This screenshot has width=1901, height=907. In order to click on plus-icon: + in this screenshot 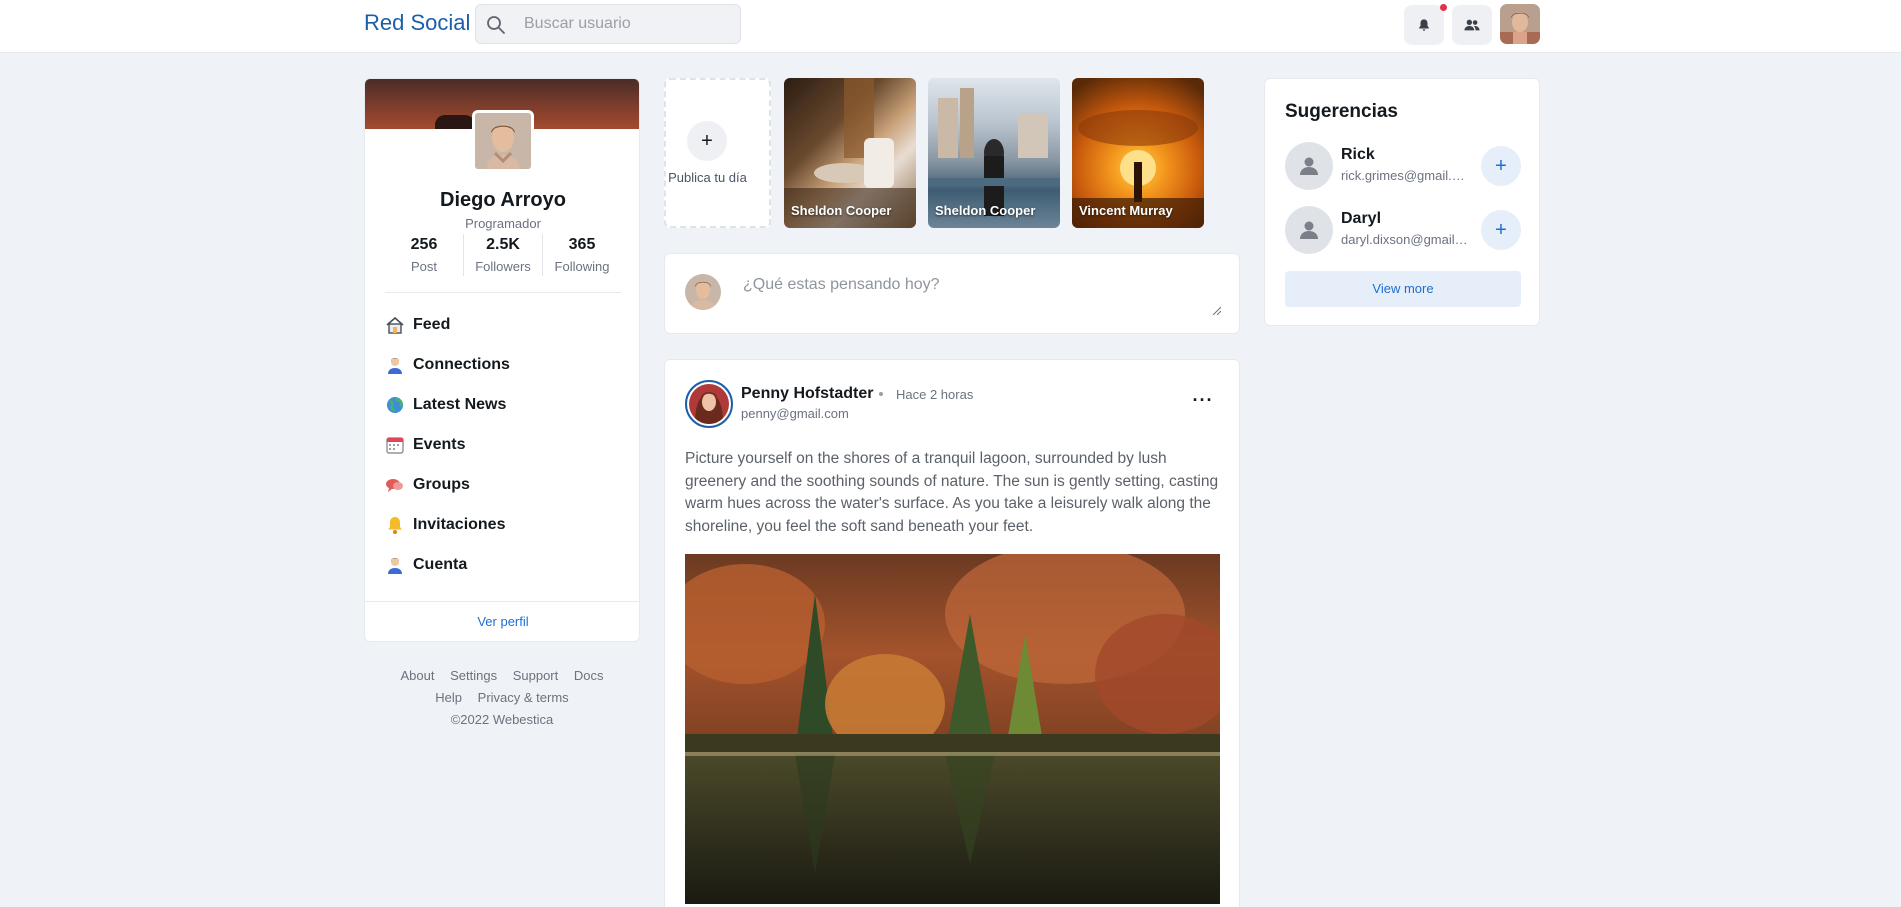, I will do `click(707, 141)`.